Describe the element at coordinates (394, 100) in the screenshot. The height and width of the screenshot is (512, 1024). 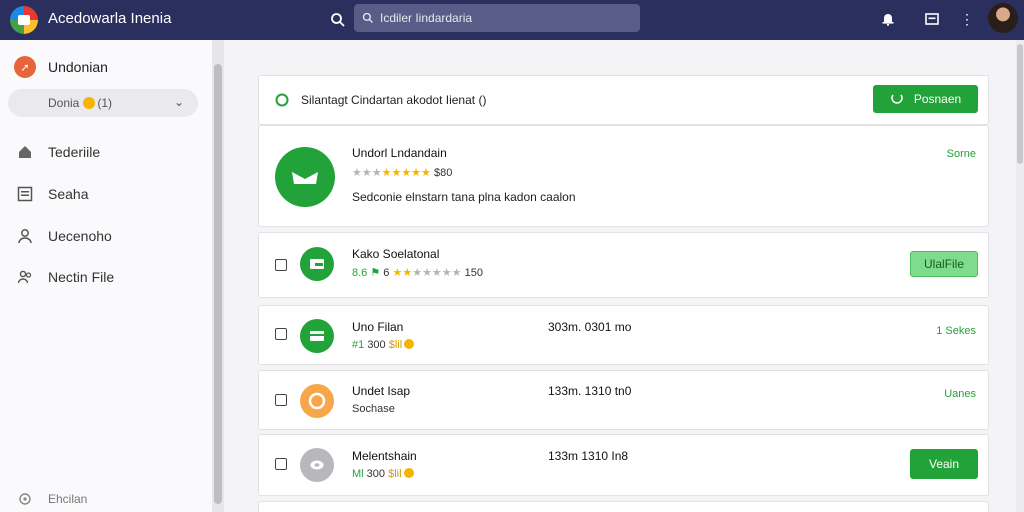
I see `banner-text: Silantagt Cindartan akodot Iienat ()` at that location.